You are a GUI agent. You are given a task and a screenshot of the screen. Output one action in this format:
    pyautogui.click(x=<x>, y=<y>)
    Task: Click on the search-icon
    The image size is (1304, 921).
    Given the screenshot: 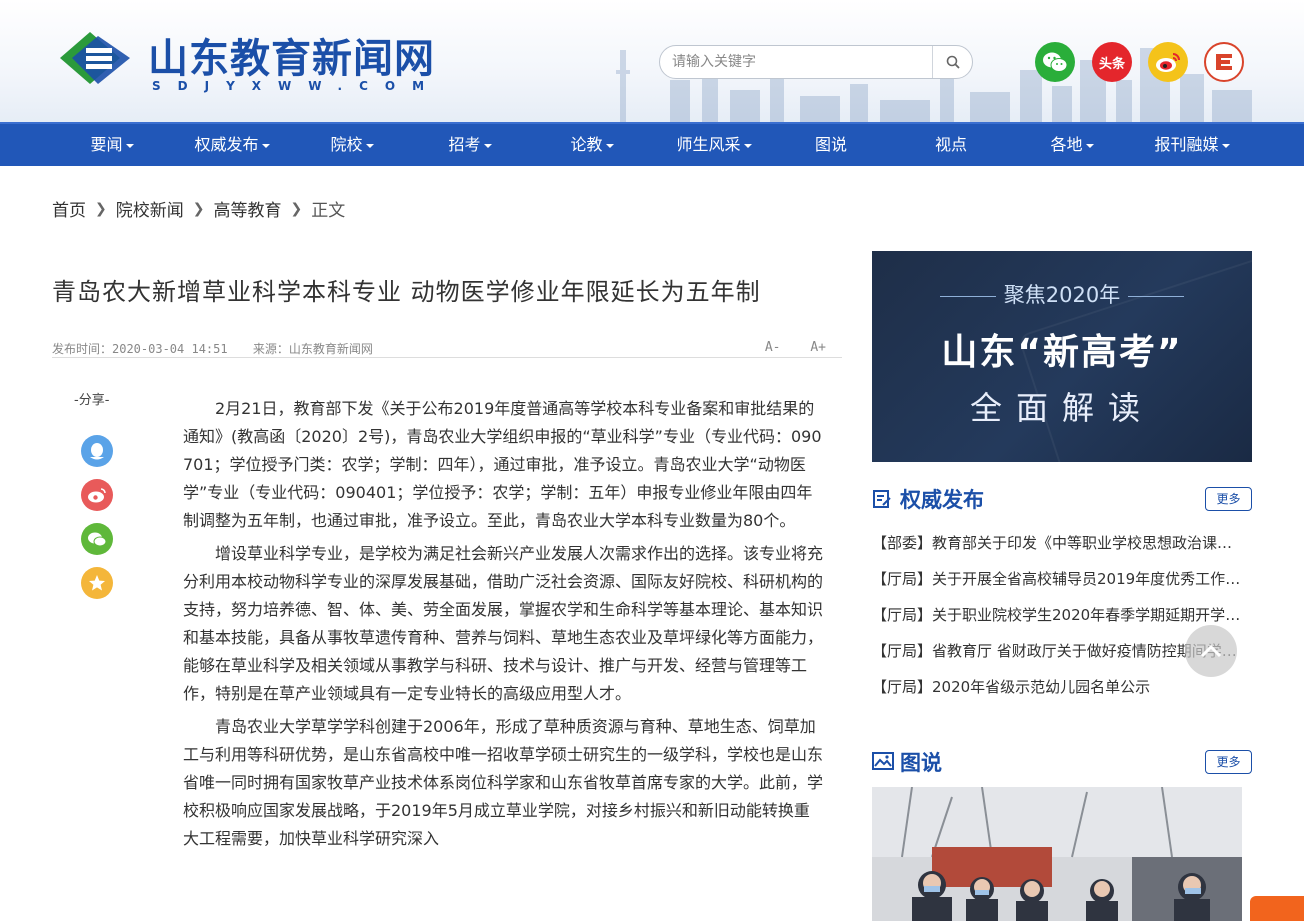 What is the action you would take?
    pyautogui.click(x=953, y=62)
    